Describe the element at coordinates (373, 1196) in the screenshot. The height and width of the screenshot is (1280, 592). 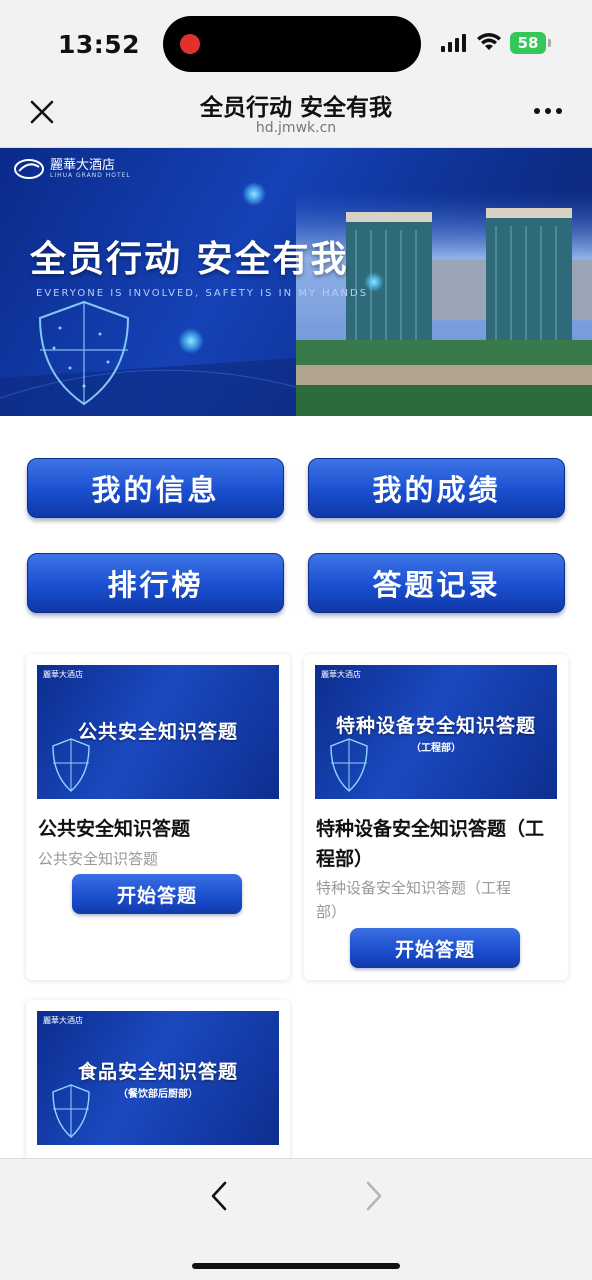
I see `forward-arrow-icon` at that location.